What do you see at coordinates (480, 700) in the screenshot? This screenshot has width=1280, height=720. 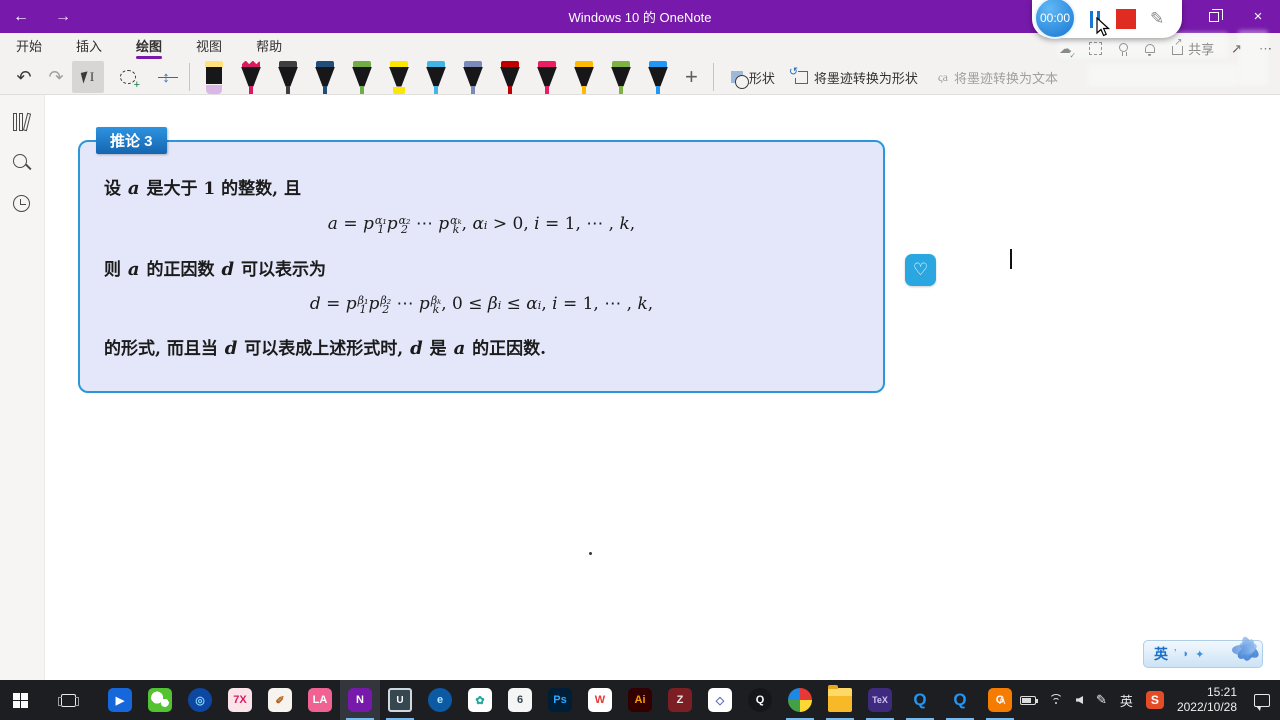 I see `taskbar-flower-app: ✿` at bounding box center [480, 700].